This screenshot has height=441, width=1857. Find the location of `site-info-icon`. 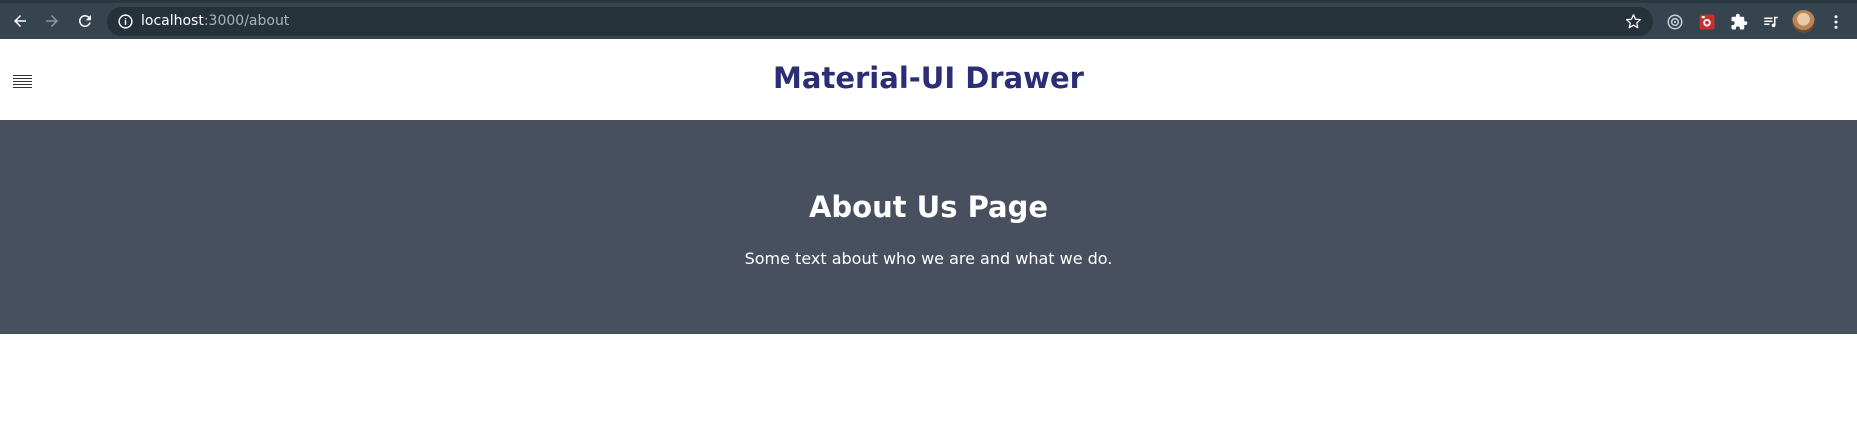

site-info-icon is located at coordinates (125, 21).